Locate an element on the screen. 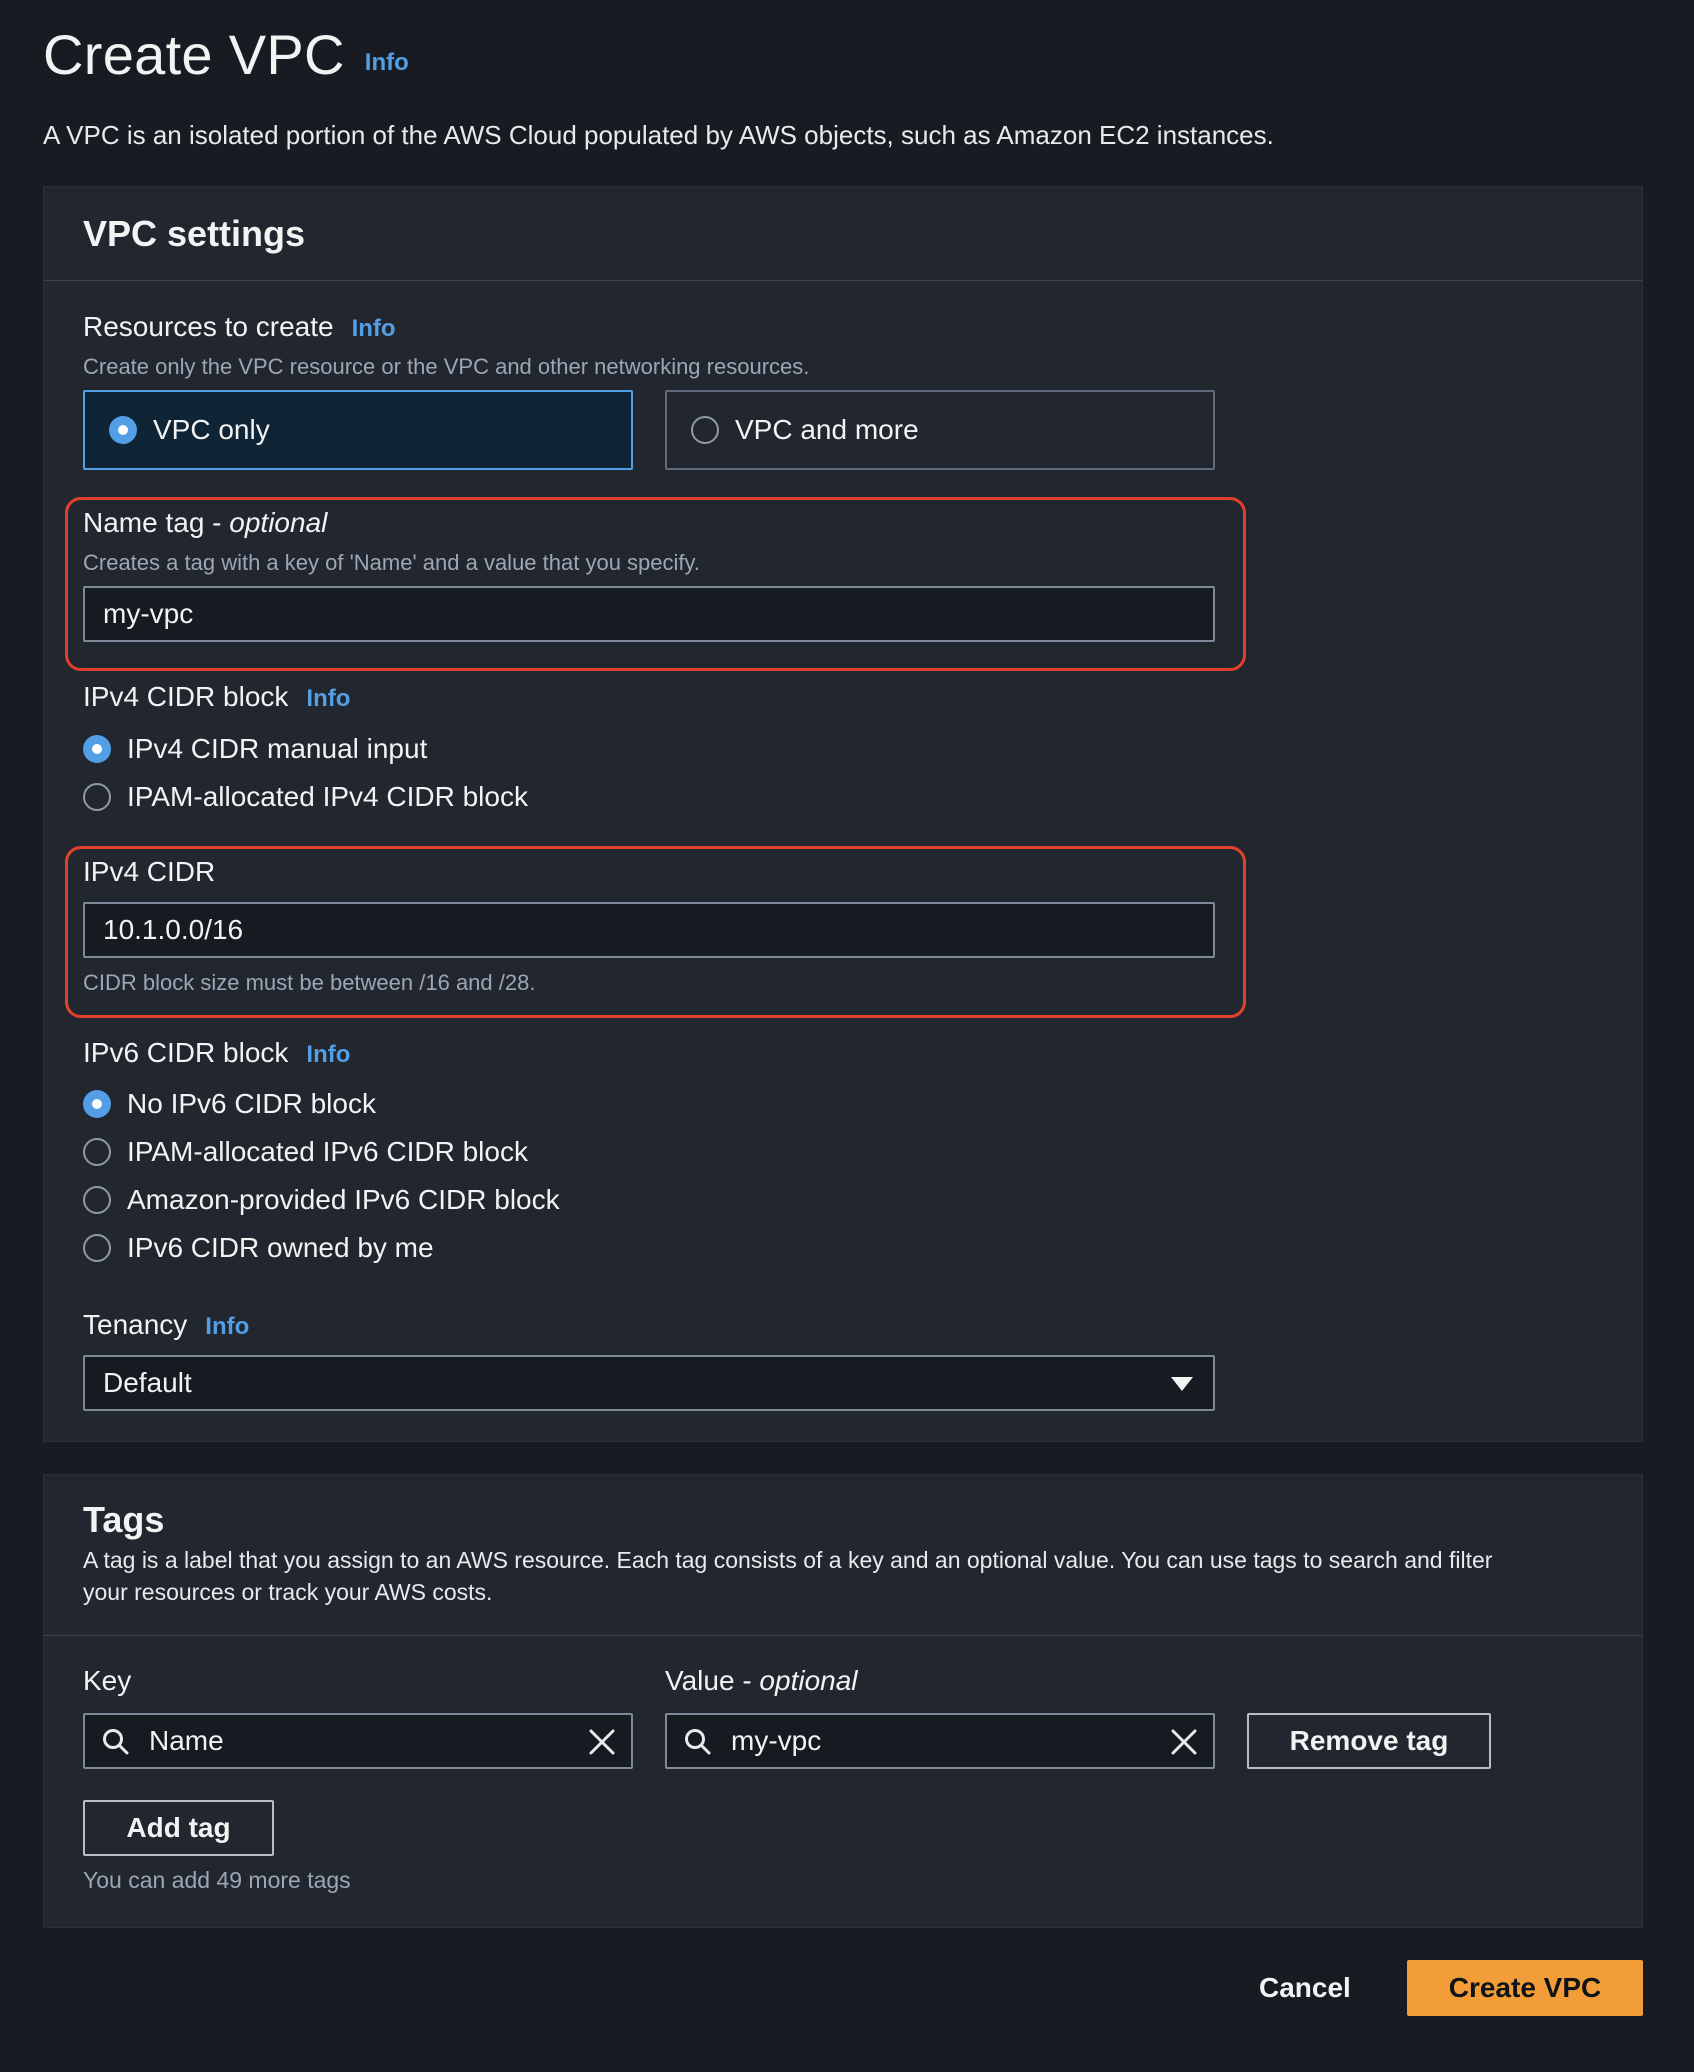 This screenshot has width=1694, height=2072. ipv4-option-label: IPAM-allocated IPv4 CIDR block is located at coordinates (327, 796).